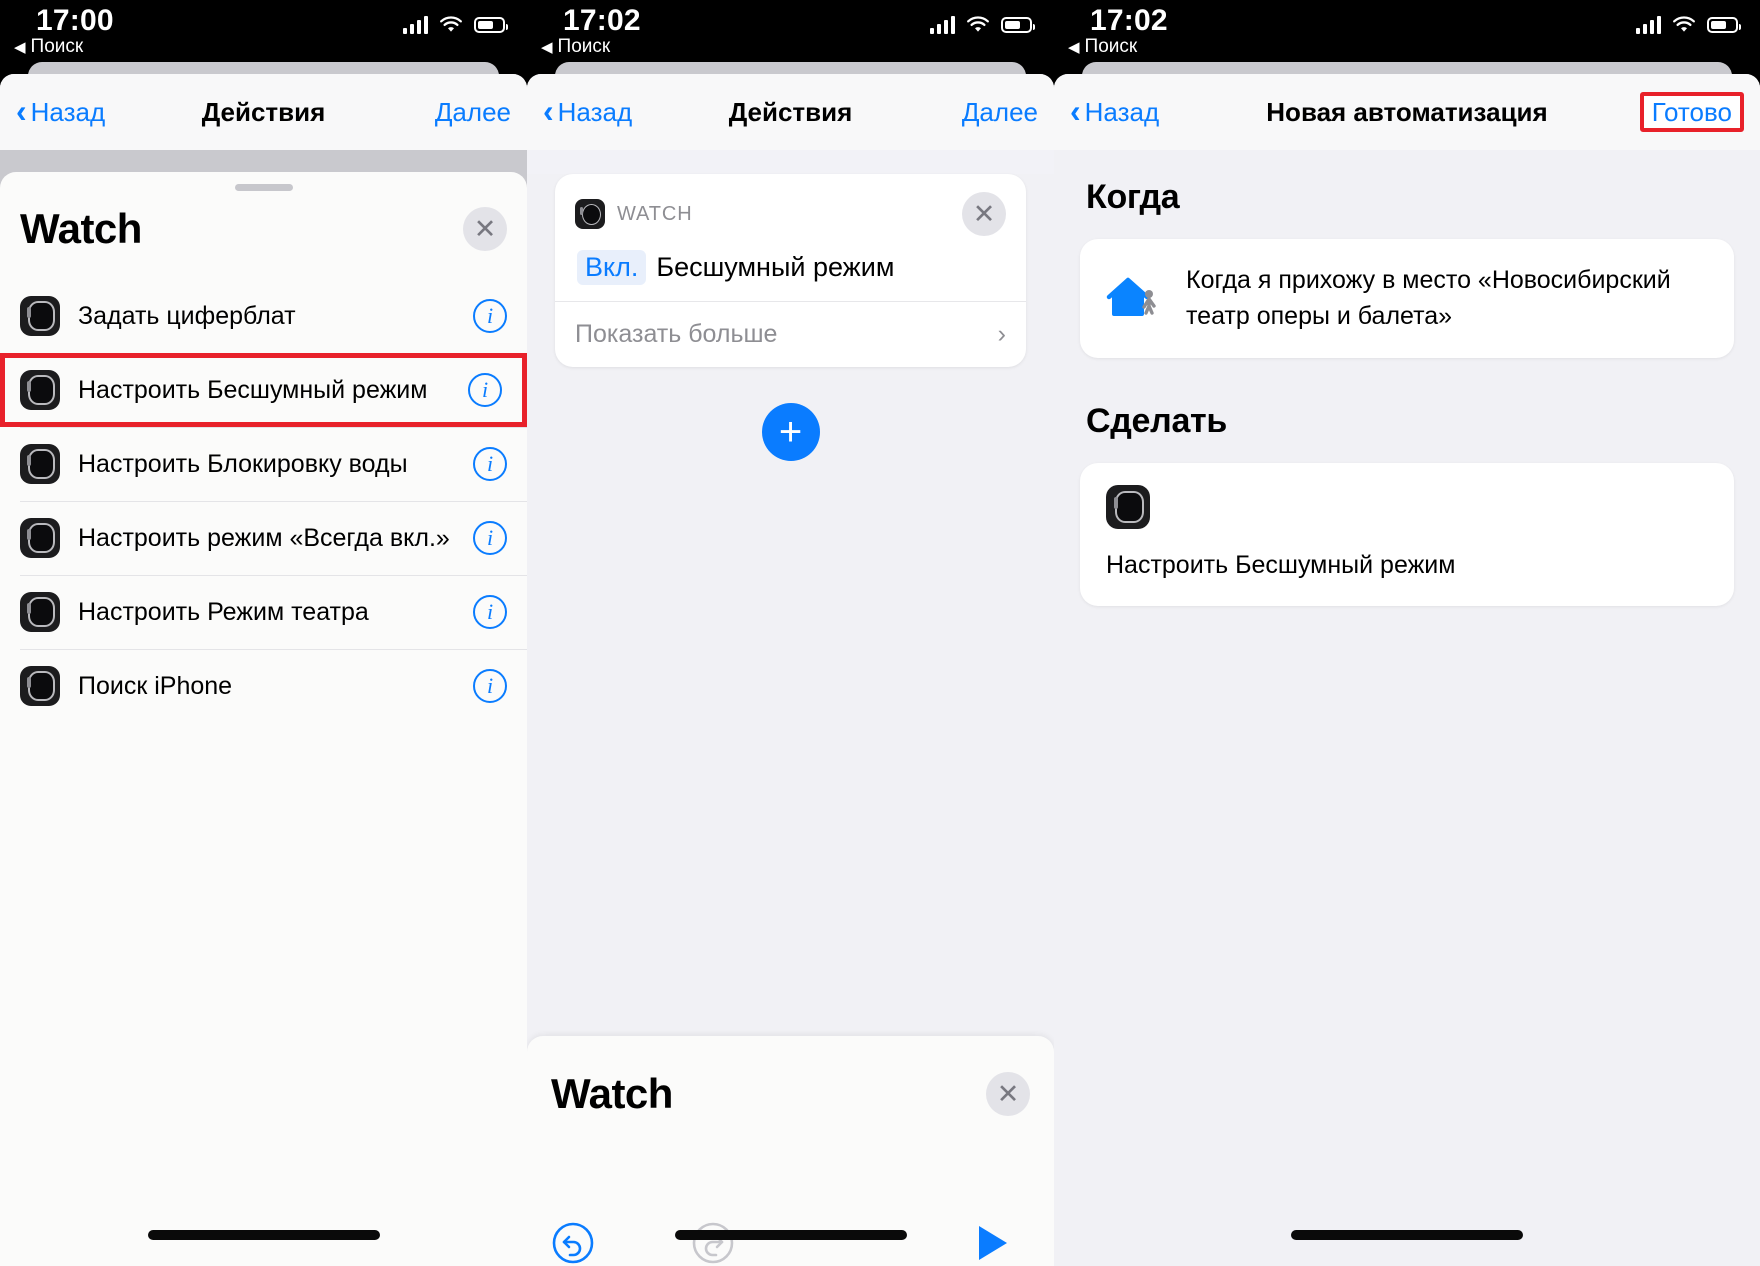 This screenshot has width=1760, height=1266. What do you see at coordinates (790, 1077) in the screenshot?
I see `bottom-sheet-header: Watch ✕` at bounding box center [790, 1077].